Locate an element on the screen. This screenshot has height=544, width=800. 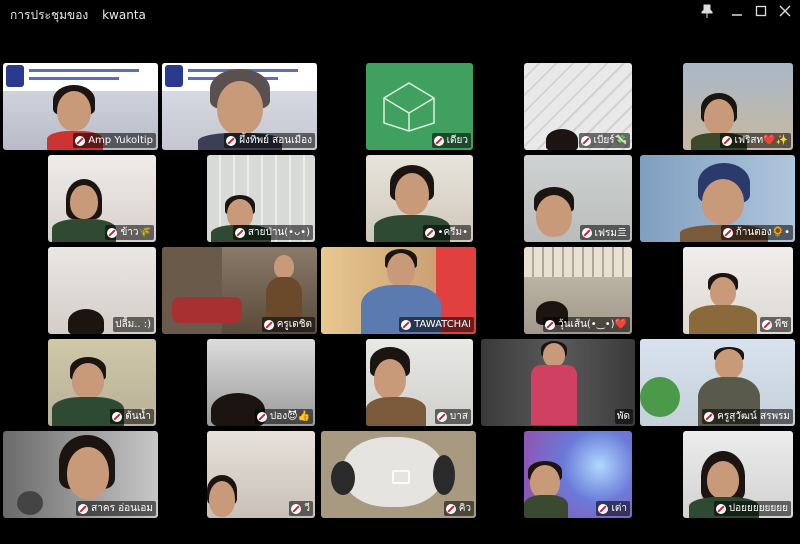
video-tile: คิว is located at coordinates (398, 474).